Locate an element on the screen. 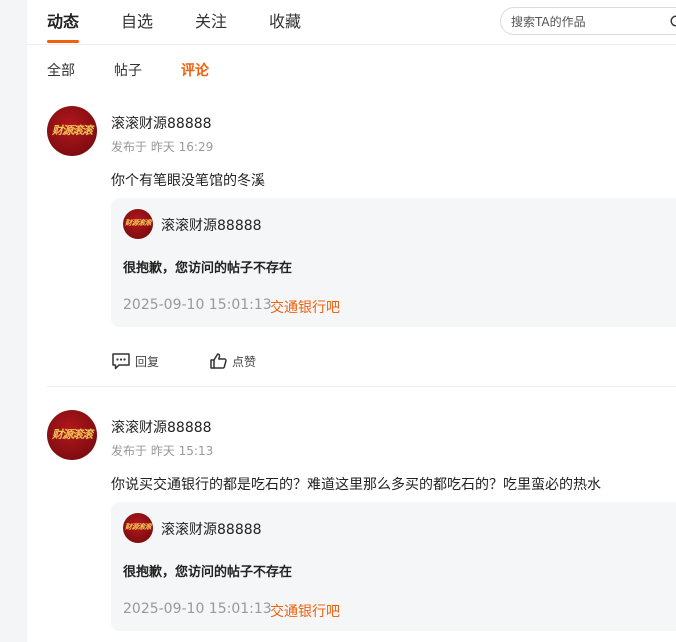 The height and width of the screenshot is (642, 676). main-tabs: 动态 自选 关注 收藏 is located at coordinates (195, 22).